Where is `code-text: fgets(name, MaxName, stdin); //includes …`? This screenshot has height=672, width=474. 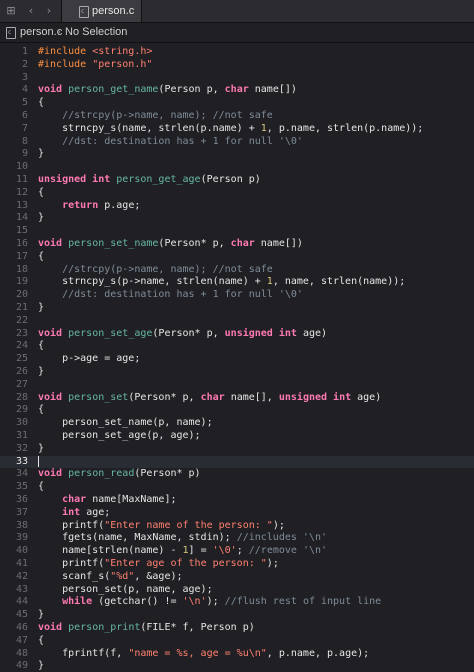 code-text: fgets(name, MaxName, stdin); //includes … is located at coordinates (182, 538).